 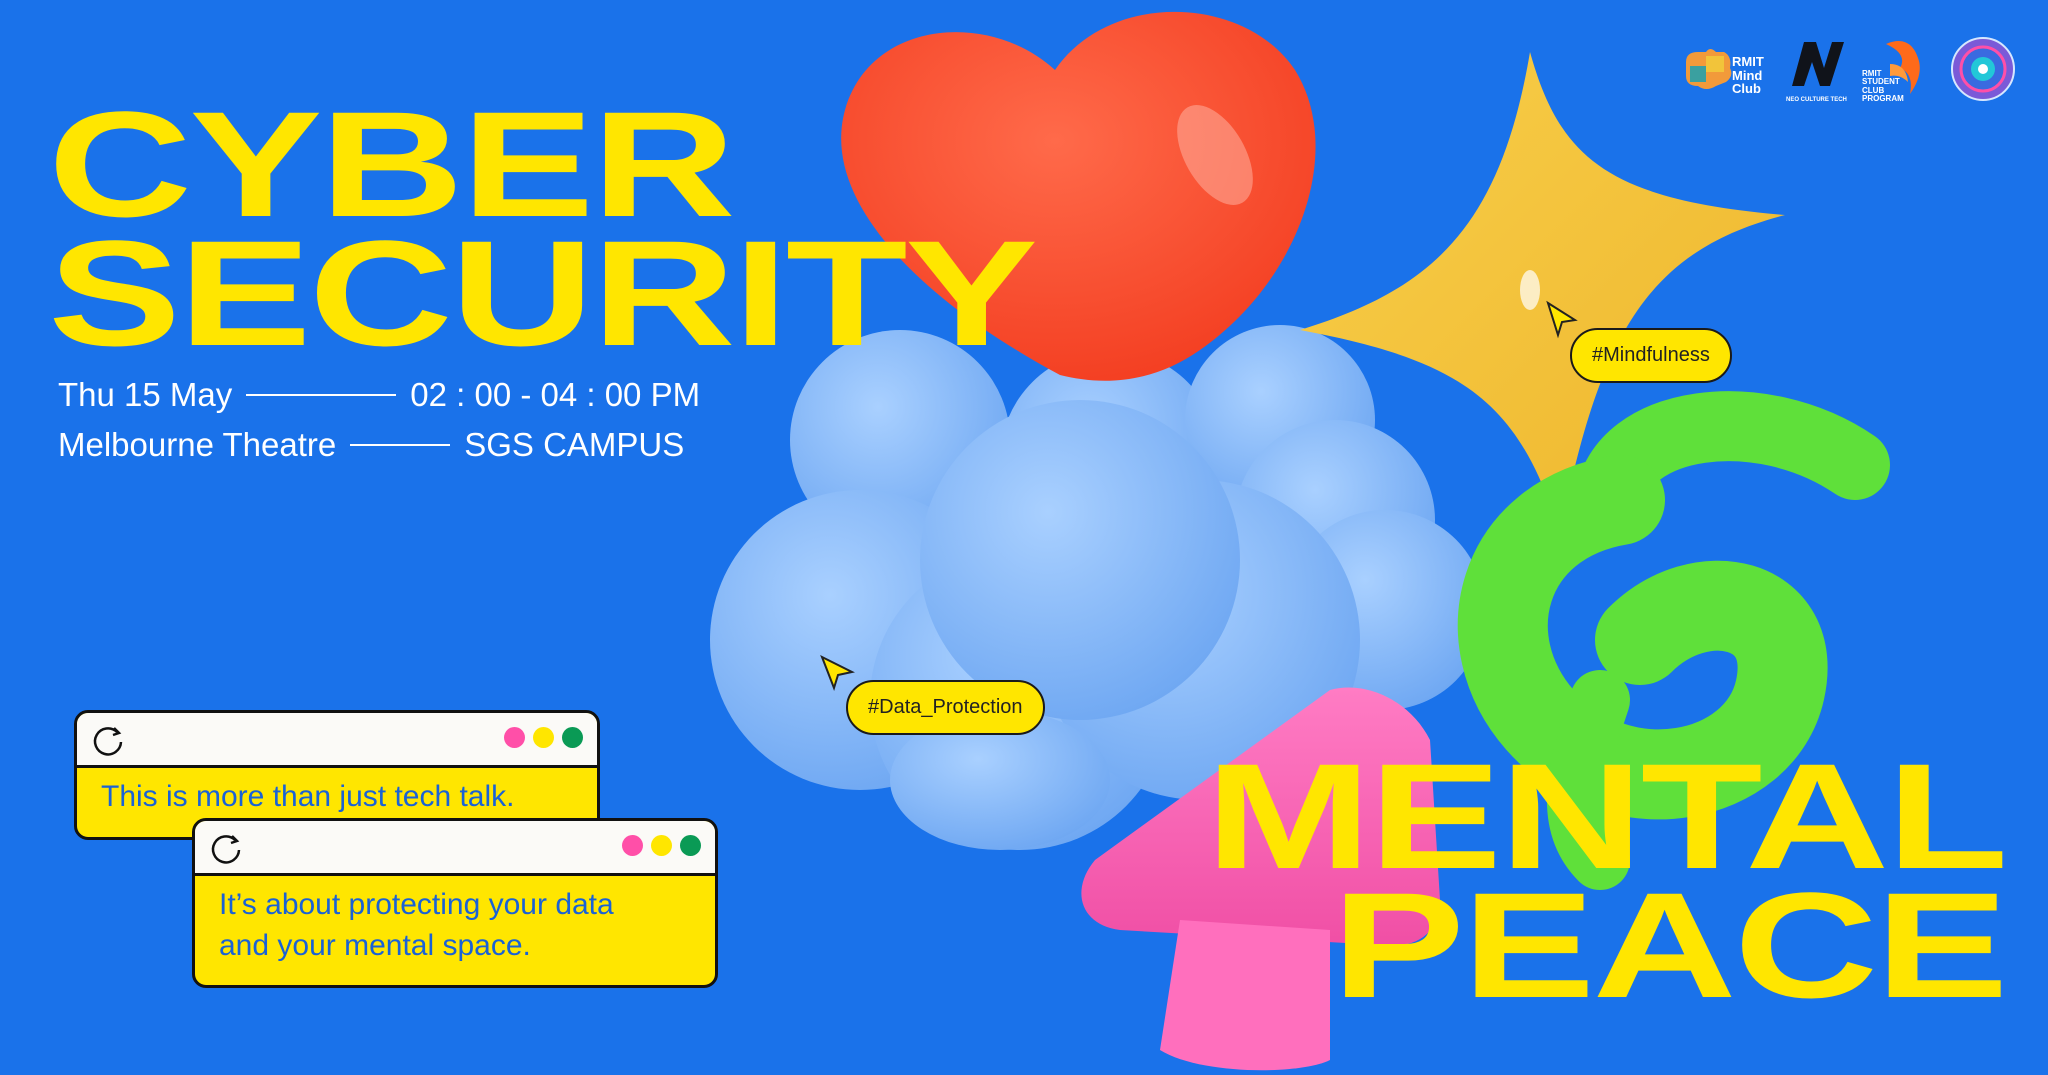 I want to click on tag-data-protection: #Data_Protection, so click(x=945, y=707).